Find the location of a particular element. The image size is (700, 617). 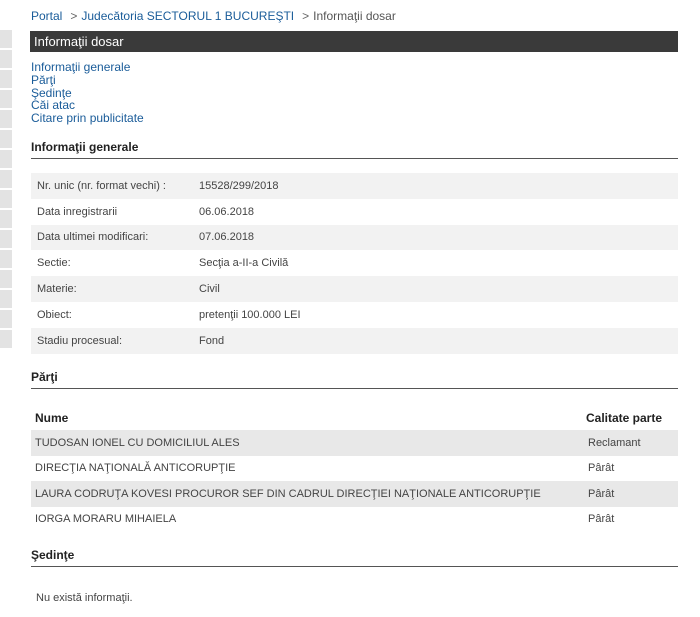

info-value: pretenţii 100.000 LEI is located at coordinates (250, 314).